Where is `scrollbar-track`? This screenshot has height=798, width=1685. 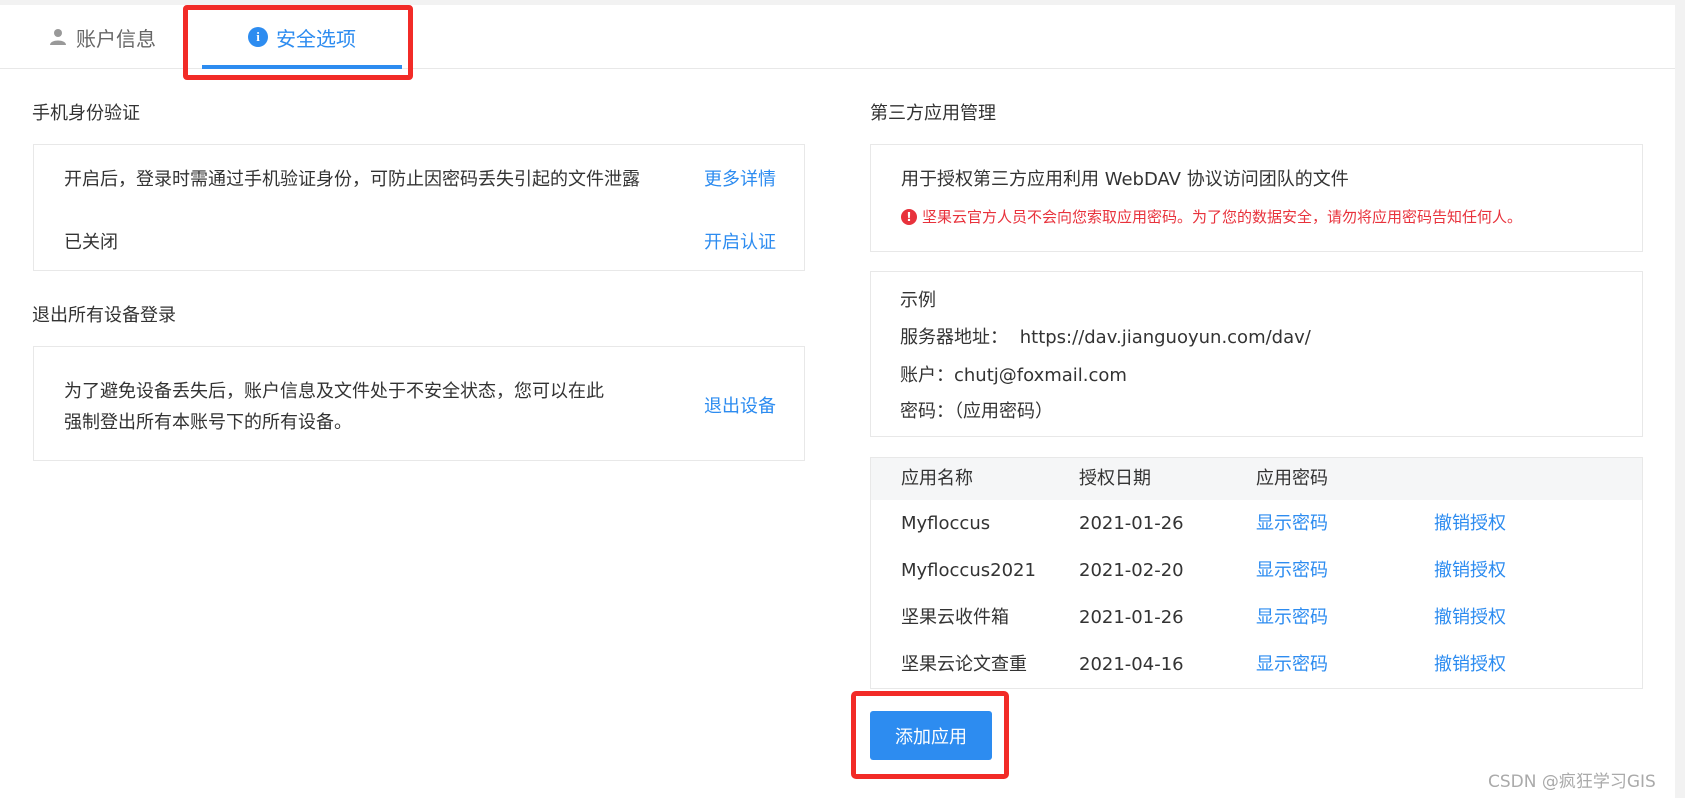 scrollbar-track is located at coordinates (1680, 399).